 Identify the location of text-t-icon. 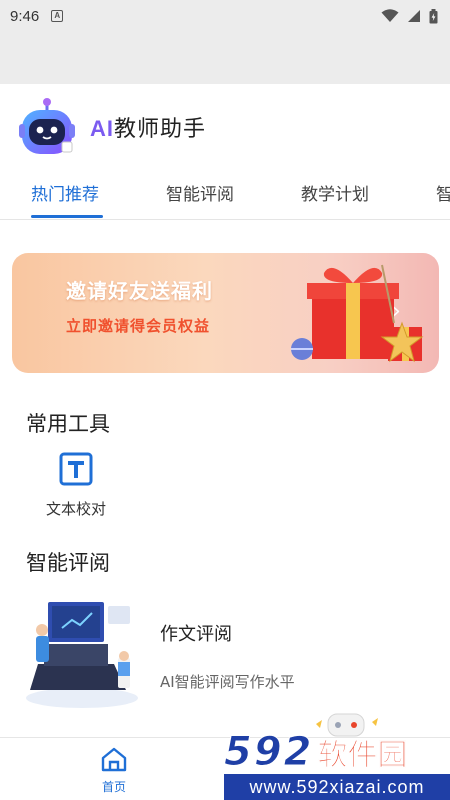
(76, 469).